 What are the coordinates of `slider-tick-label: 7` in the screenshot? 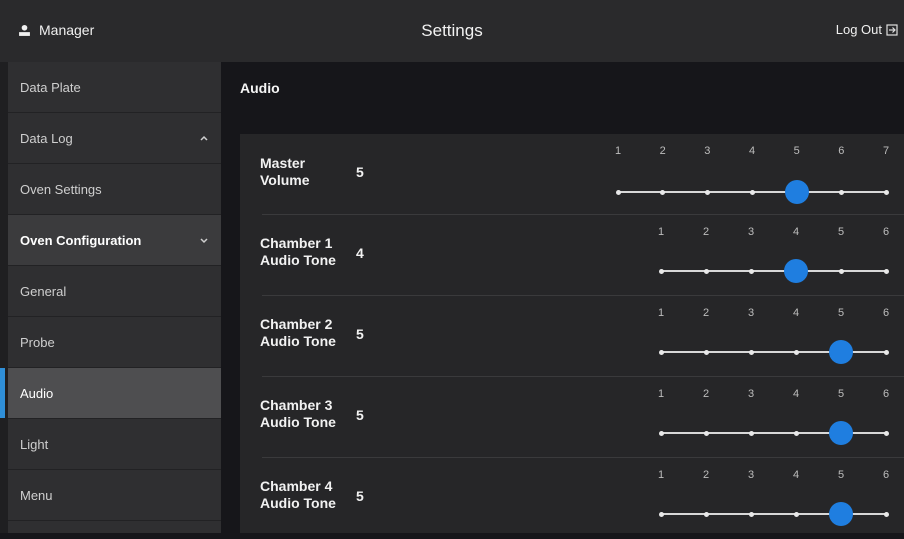 It's located at (886, 151).